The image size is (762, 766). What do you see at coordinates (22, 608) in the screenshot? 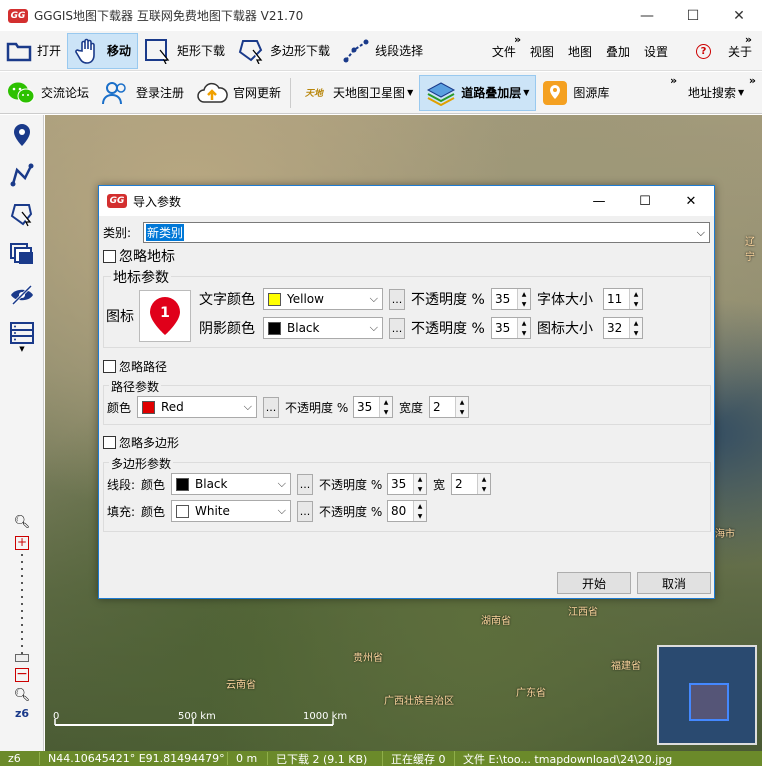
I see `zoom-slider` at bounding box center [22, 608].